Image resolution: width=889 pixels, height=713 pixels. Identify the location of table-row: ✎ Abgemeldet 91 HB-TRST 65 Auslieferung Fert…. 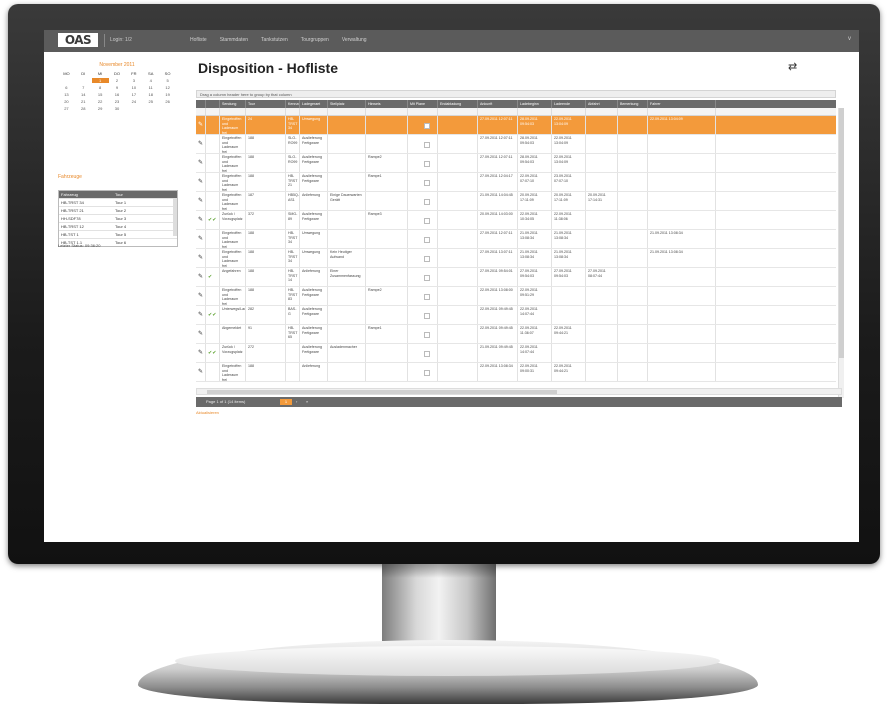
(516, 334).